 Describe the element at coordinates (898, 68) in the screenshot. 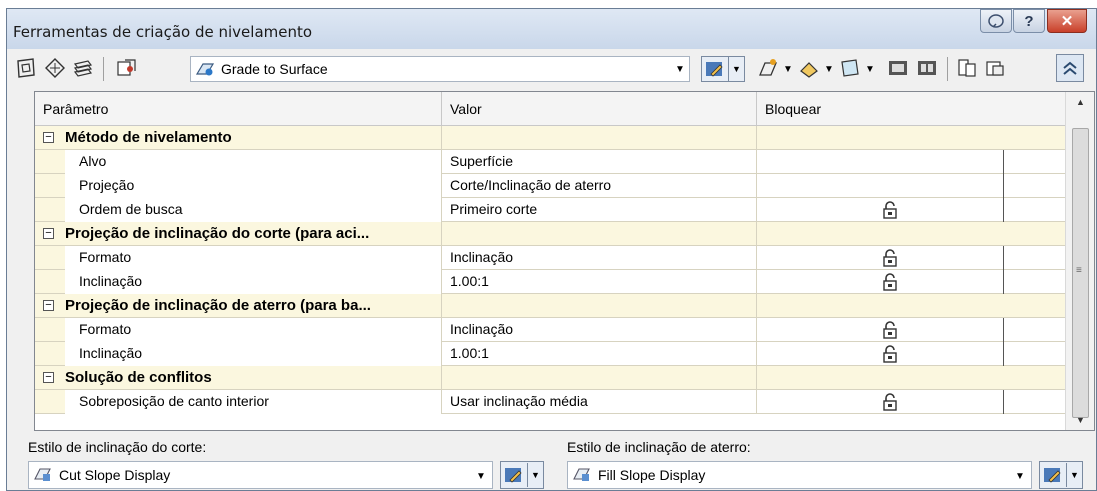

I see `volume-tools-icon` at that location.